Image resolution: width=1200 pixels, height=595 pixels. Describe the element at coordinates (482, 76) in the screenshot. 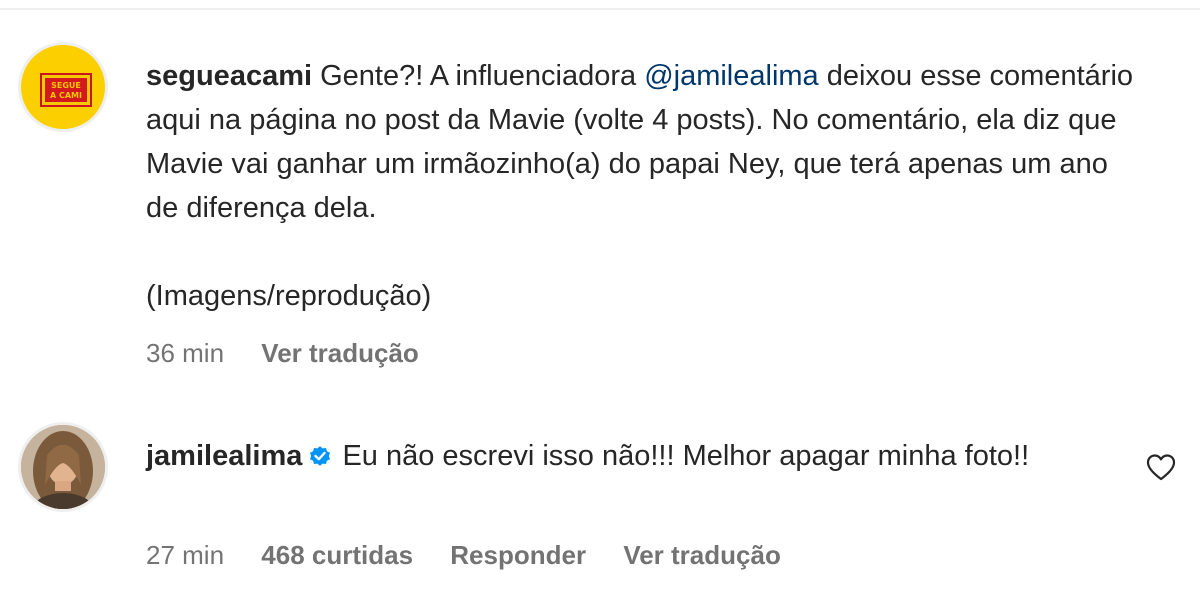

I see `comment-text-part: Gente?! A influenciadora` at that location.